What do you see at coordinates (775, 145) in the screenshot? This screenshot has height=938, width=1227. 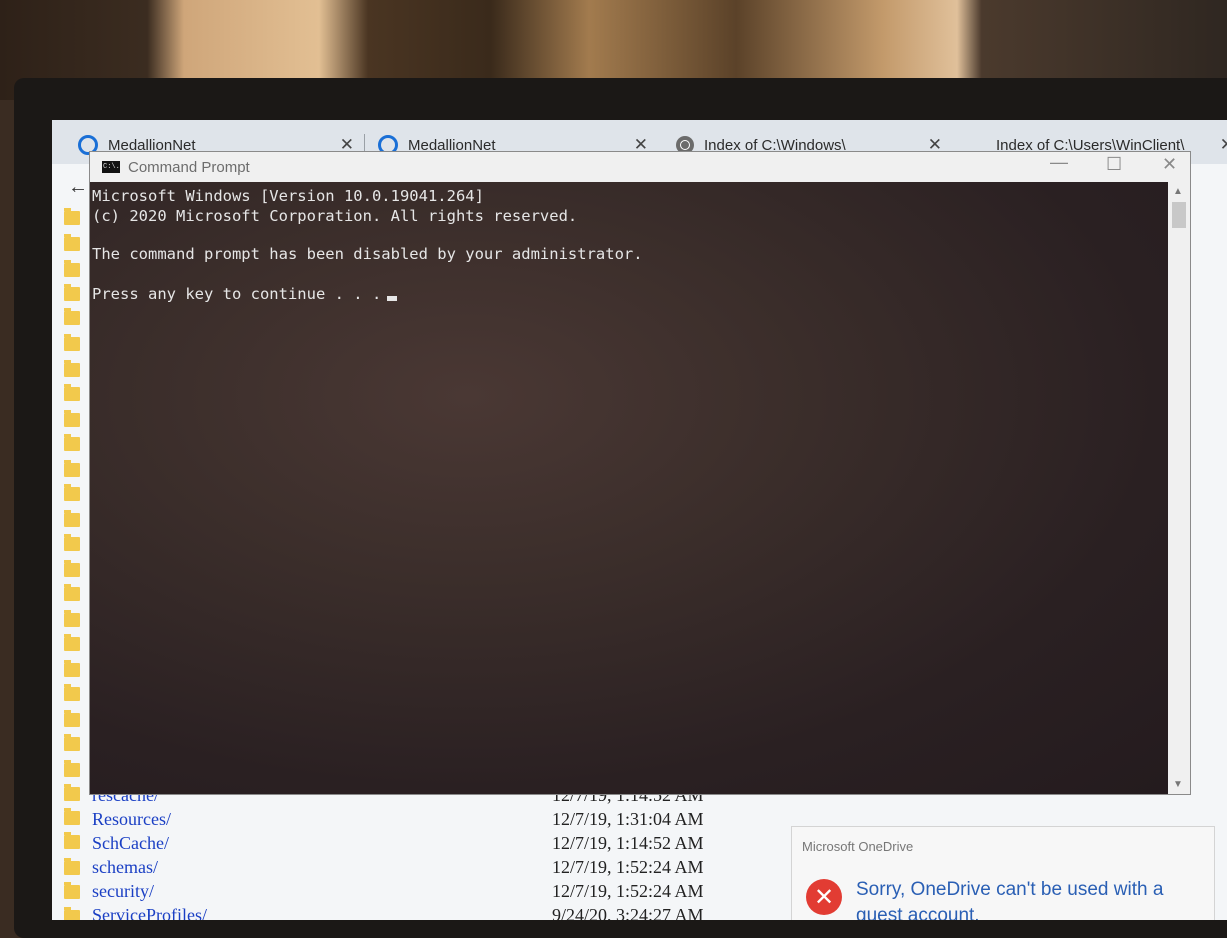 I see `tab-title: Index of C:\Windows\` at bounding box center [775, 145].